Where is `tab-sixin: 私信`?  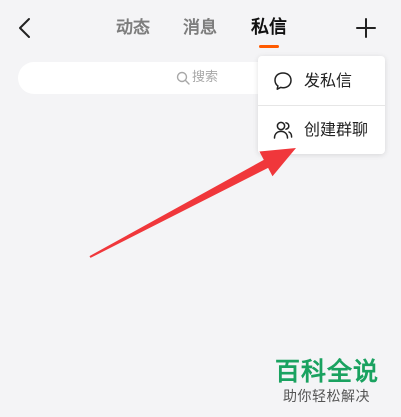
tab-sixin: 私信 is located at coordinates (269, 28).